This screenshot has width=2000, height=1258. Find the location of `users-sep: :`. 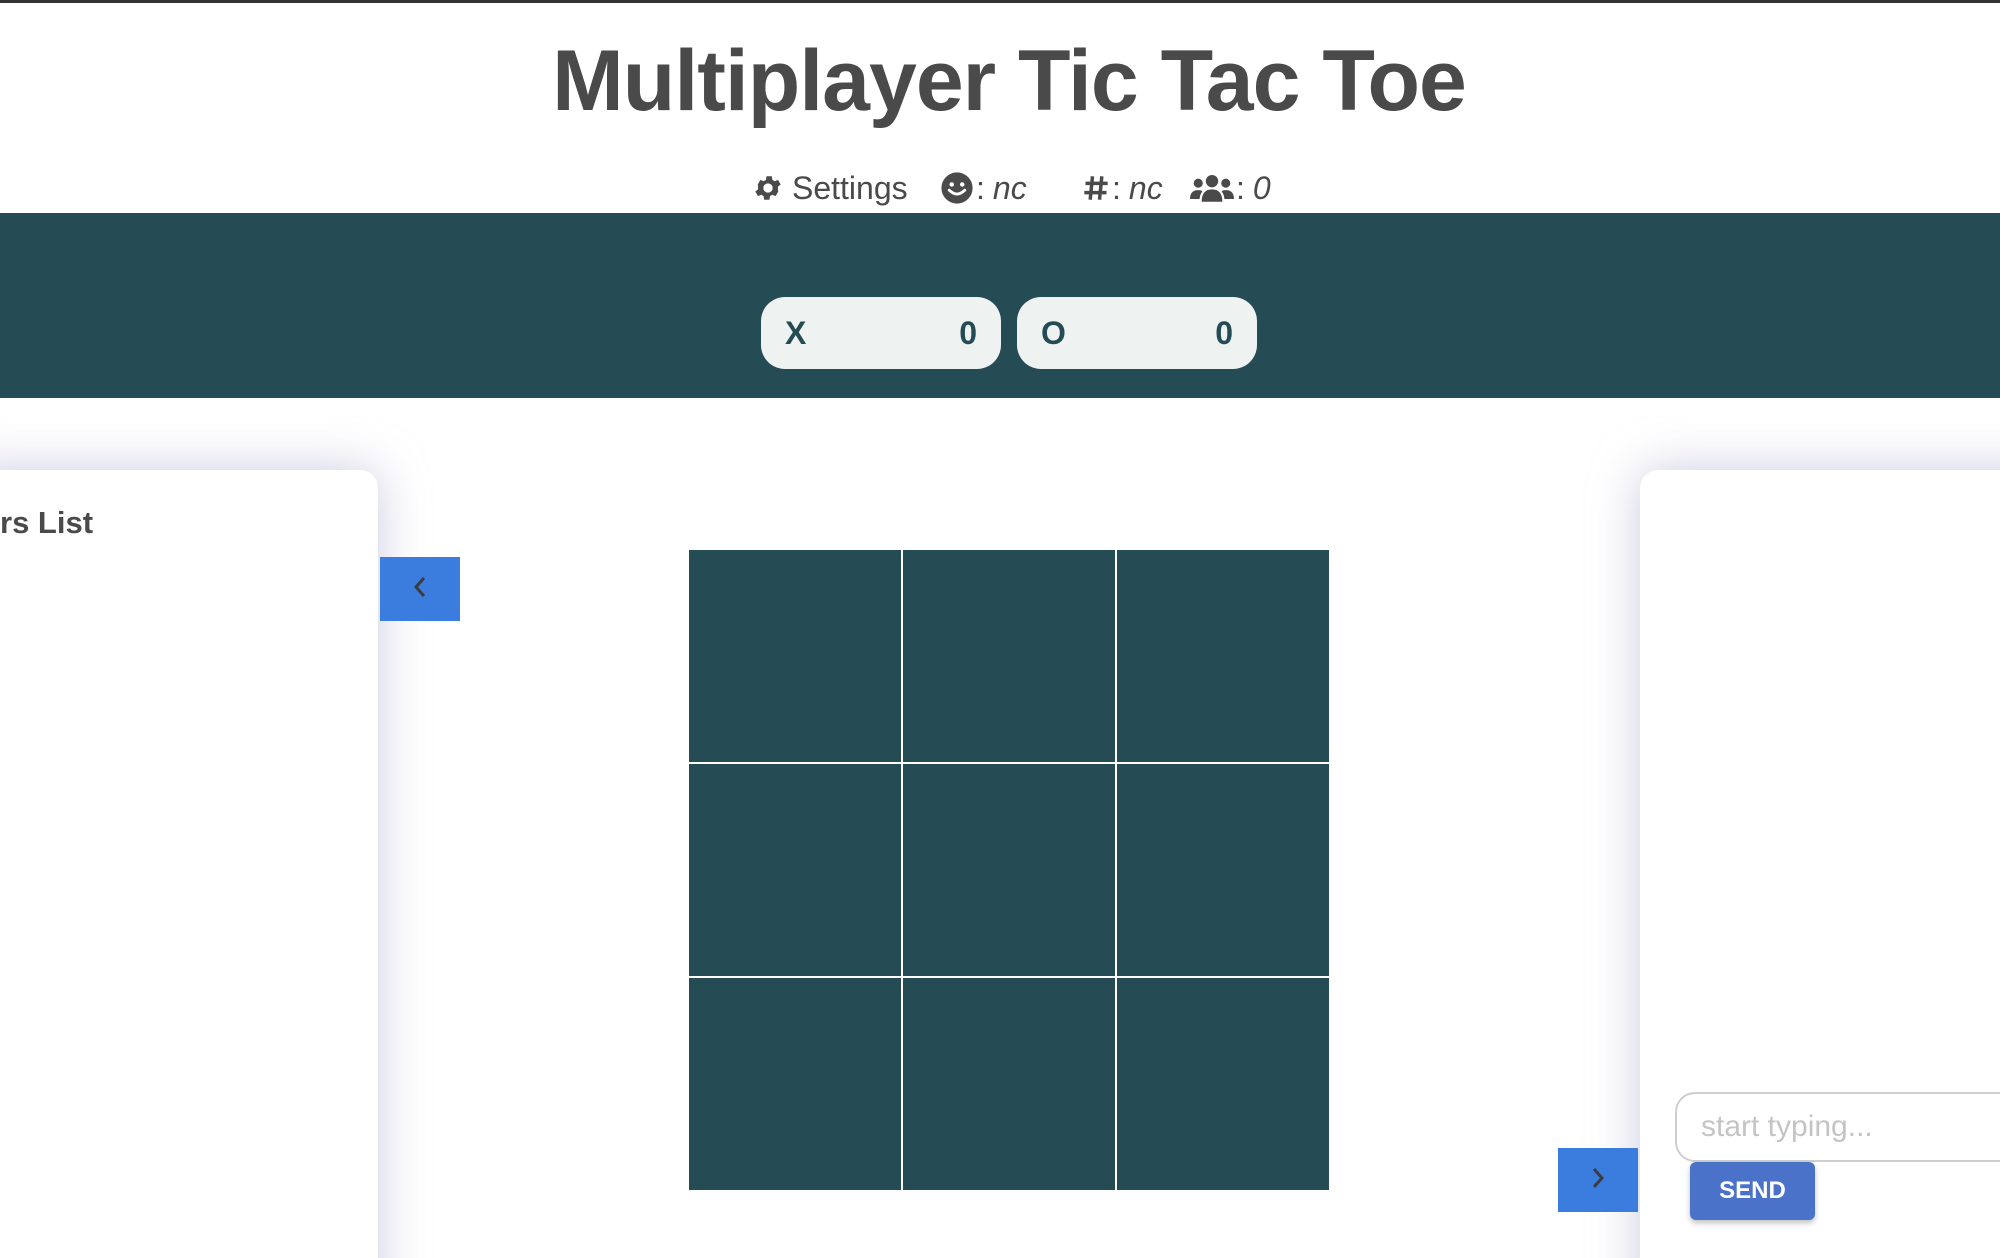

users-sep: : is located at coordinates (1240, 187).